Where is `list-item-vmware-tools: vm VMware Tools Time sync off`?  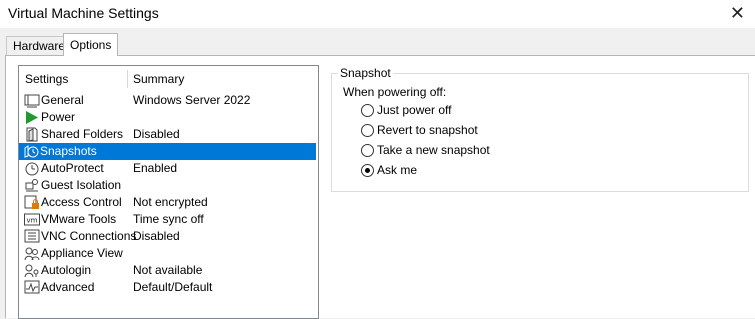 list-item-vmware-tools: vm VMware Tools Time sync off is located at coordinates (167, 219).